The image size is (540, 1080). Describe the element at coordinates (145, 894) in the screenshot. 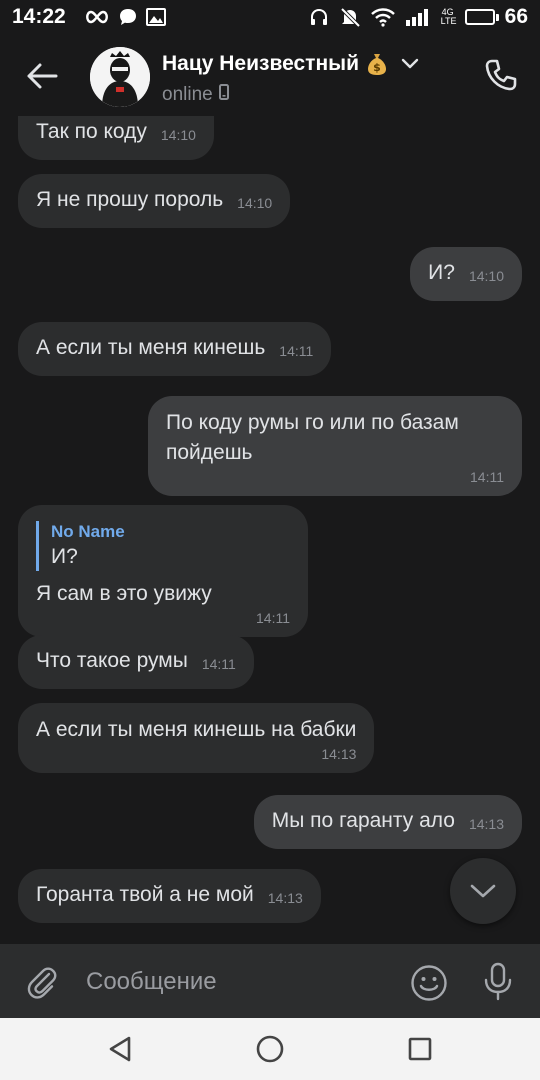

I see `message-text: Горанта твой а не мой` at that location.